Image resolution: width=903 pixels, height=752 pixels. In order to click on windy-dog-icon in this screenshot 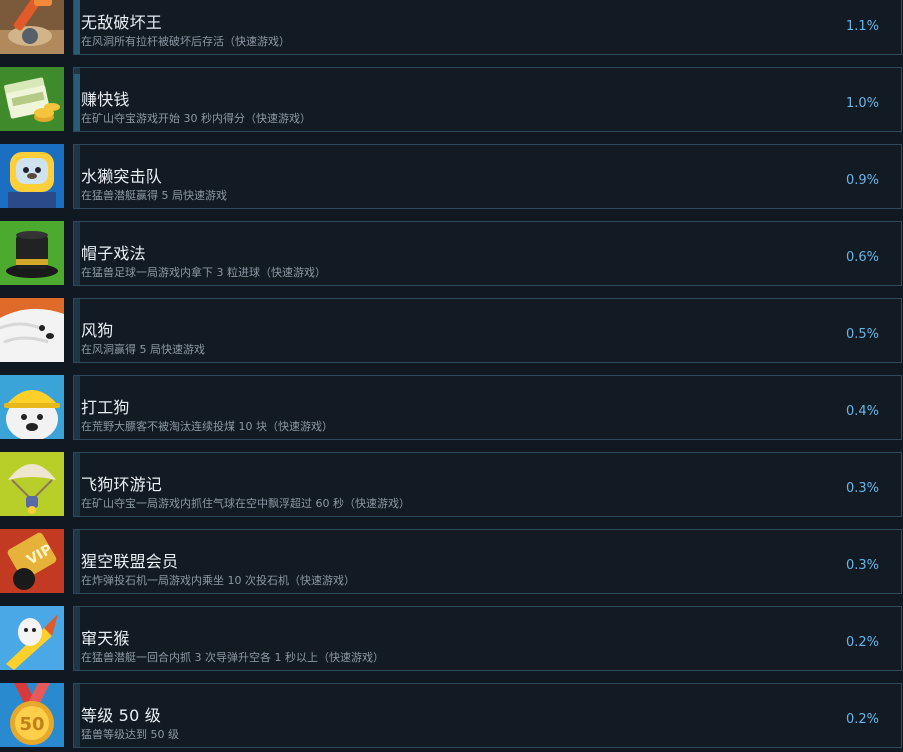, I will do `click(32, 330)`.